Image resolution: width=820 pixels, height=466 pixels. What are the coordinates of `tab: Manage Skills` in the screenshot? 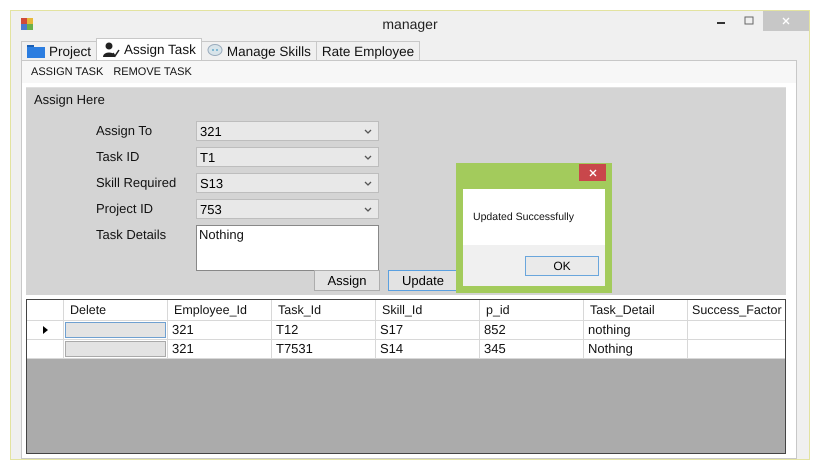 It's located at (258, 50).